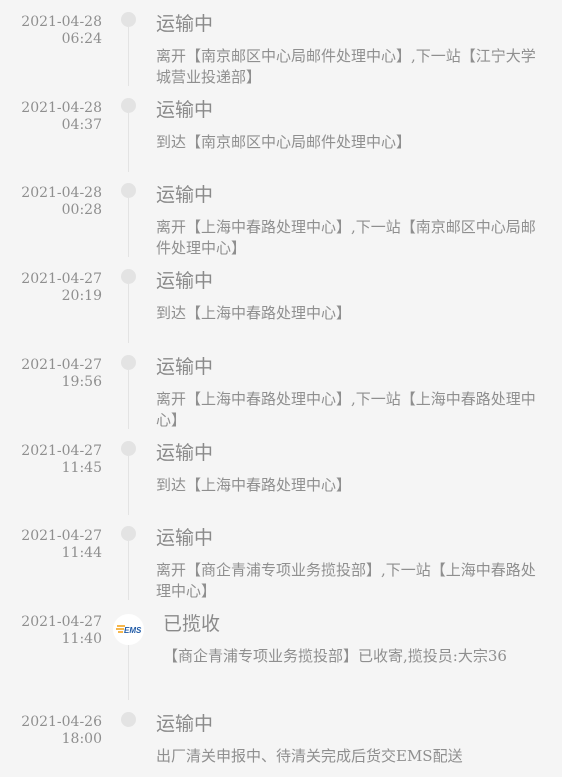 The image size is (562, 777). I want to click on event-time: 11:45, so click(81, 468).